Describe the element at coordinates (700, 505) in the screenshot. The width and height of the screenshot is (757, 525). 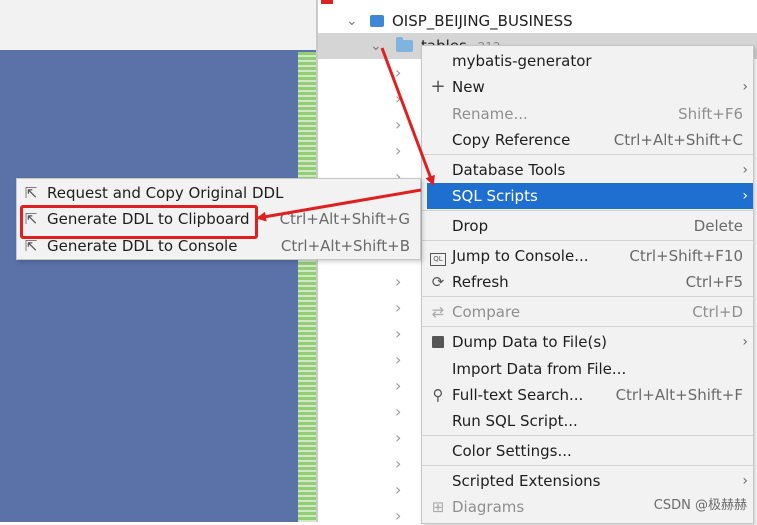
I see `watermark: CSDN @极赫赫` at that location.